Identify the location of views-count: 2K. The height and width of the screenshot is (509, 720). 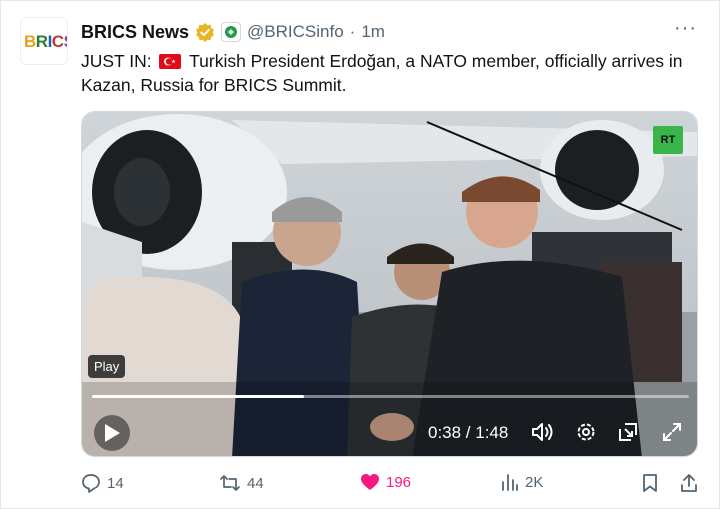
(534, 482).